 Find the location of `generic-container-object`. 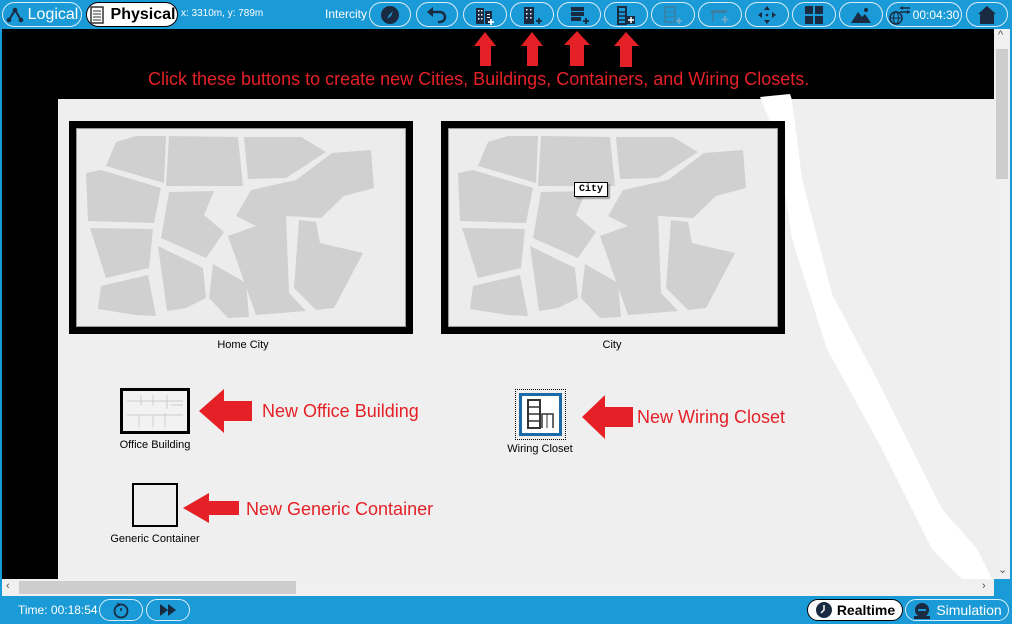

generic-container-object is located at coordinates (155, 505).